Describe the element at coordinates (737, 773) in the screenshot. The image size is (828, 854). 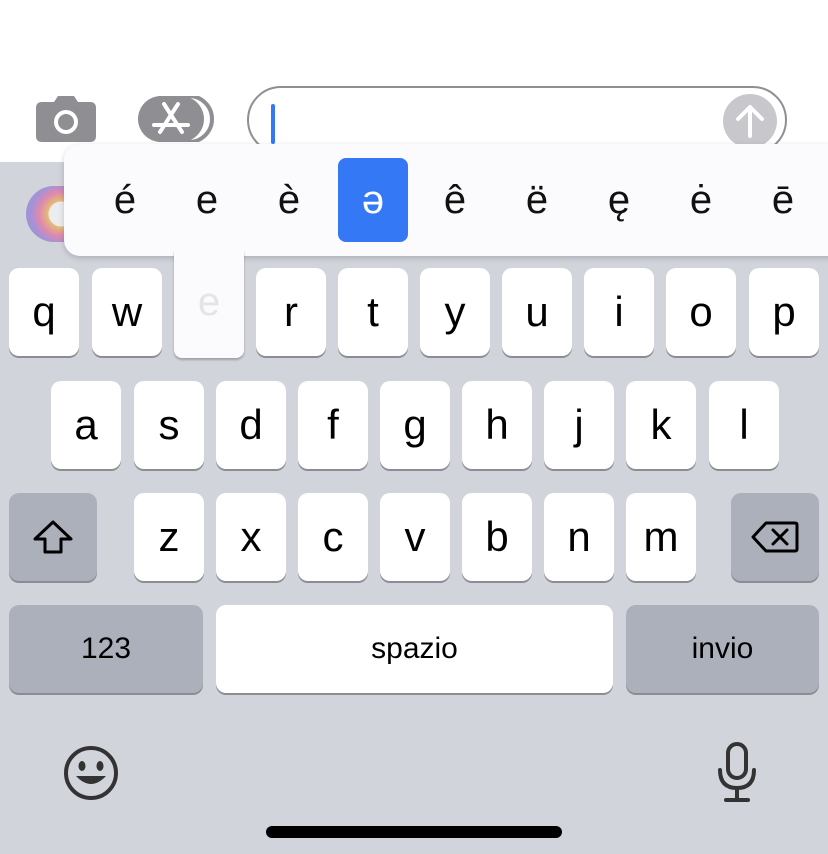
I see `microphone-icon` at that location.